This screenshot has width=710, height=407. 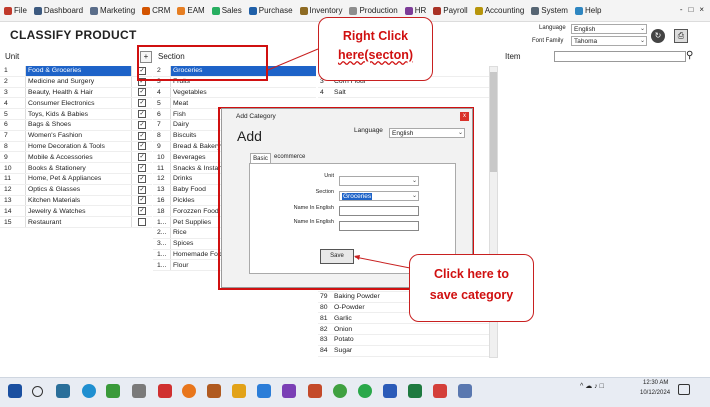 What do you see at coordinates (76, 179) in the screenshot?
I see `unit-row: 11 Home, Pet & Appliances ✓` at bounding box center [76, 179].